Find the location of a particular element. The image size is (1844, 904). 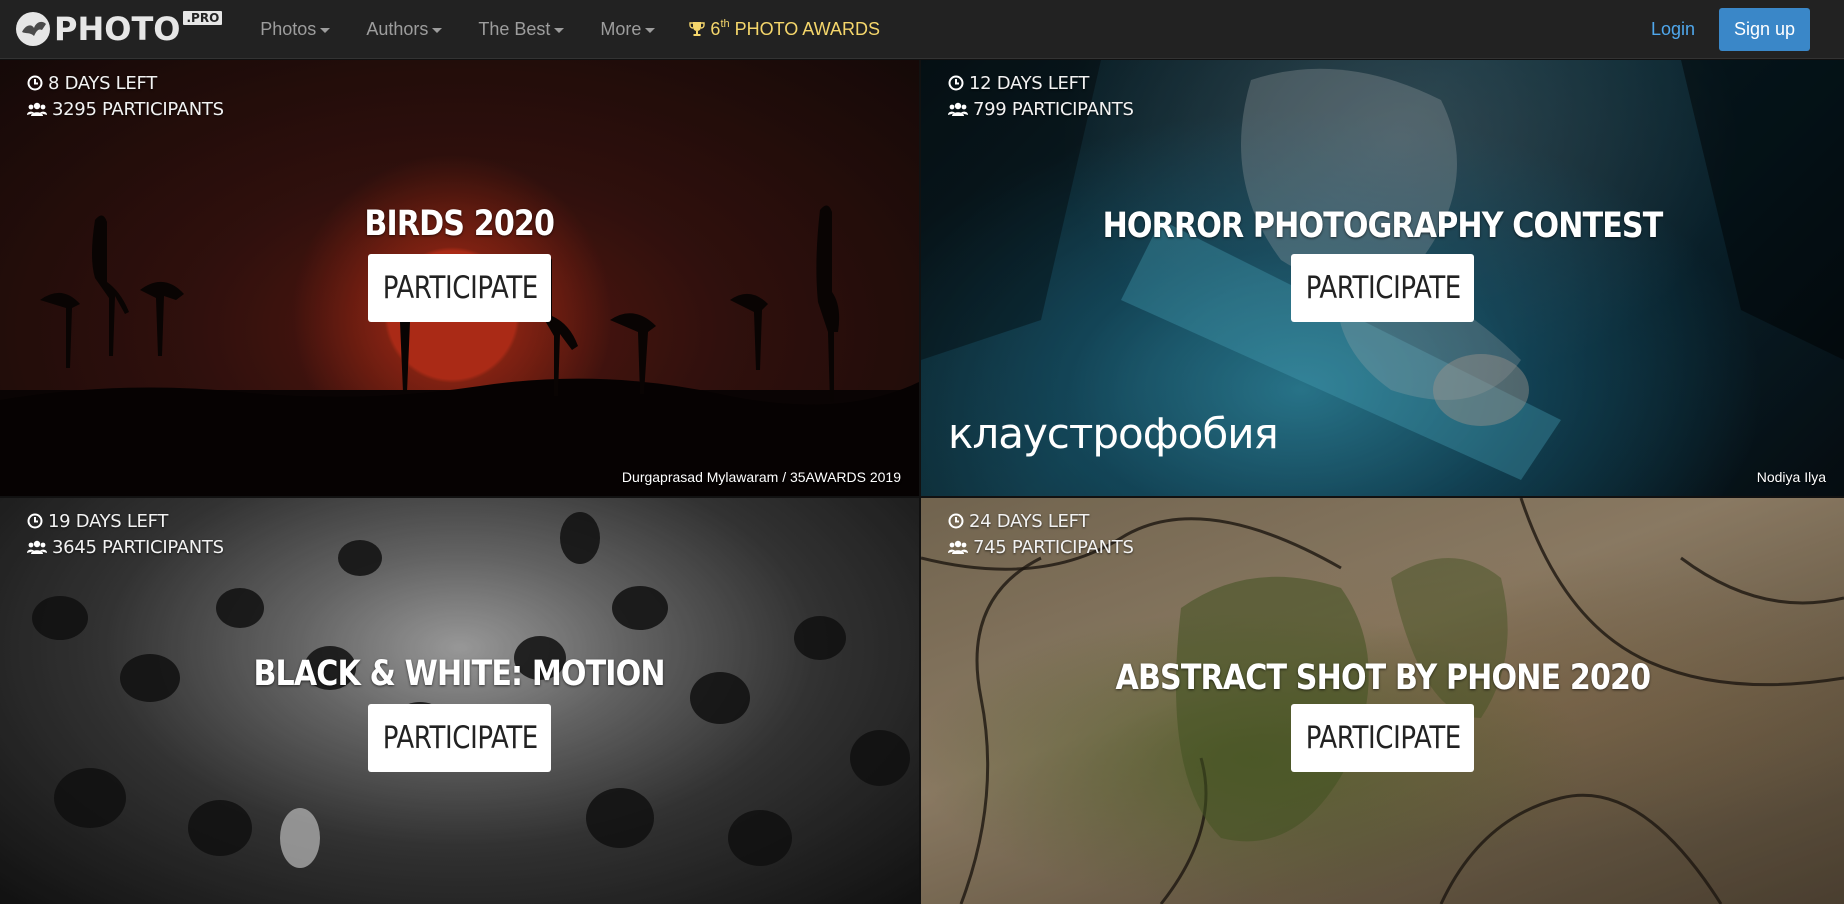

nav-account: Login Sign up is located at coordinates (1747, 29).